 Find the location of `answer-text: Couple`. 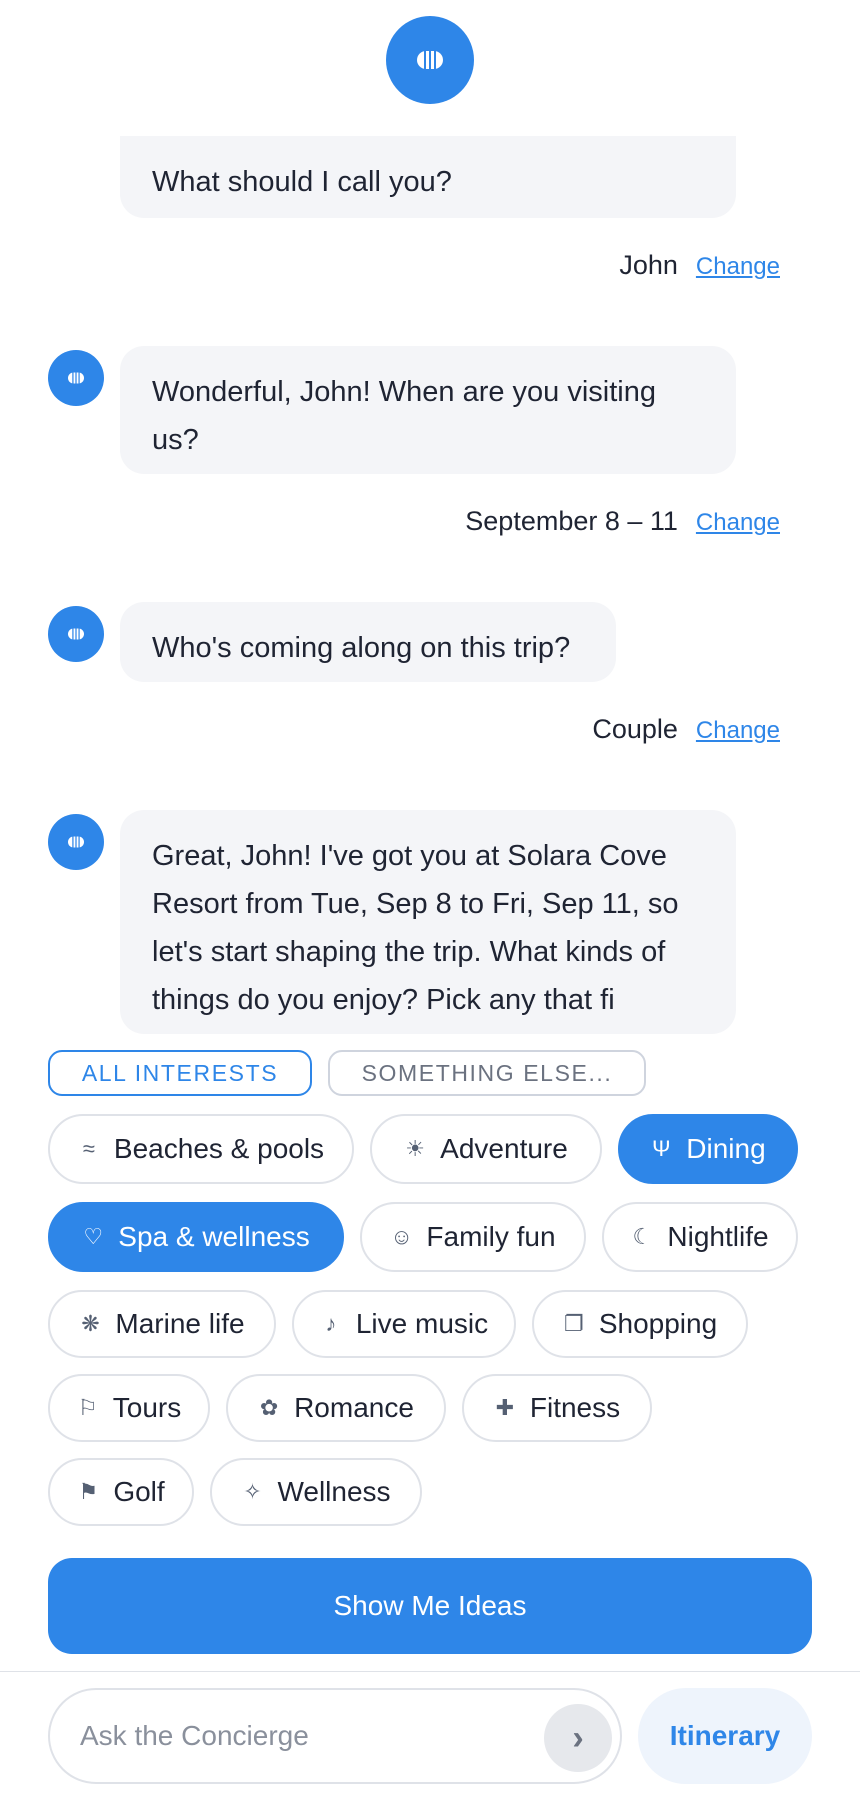

answer-text: Couple is located at coordinates (635, 729).